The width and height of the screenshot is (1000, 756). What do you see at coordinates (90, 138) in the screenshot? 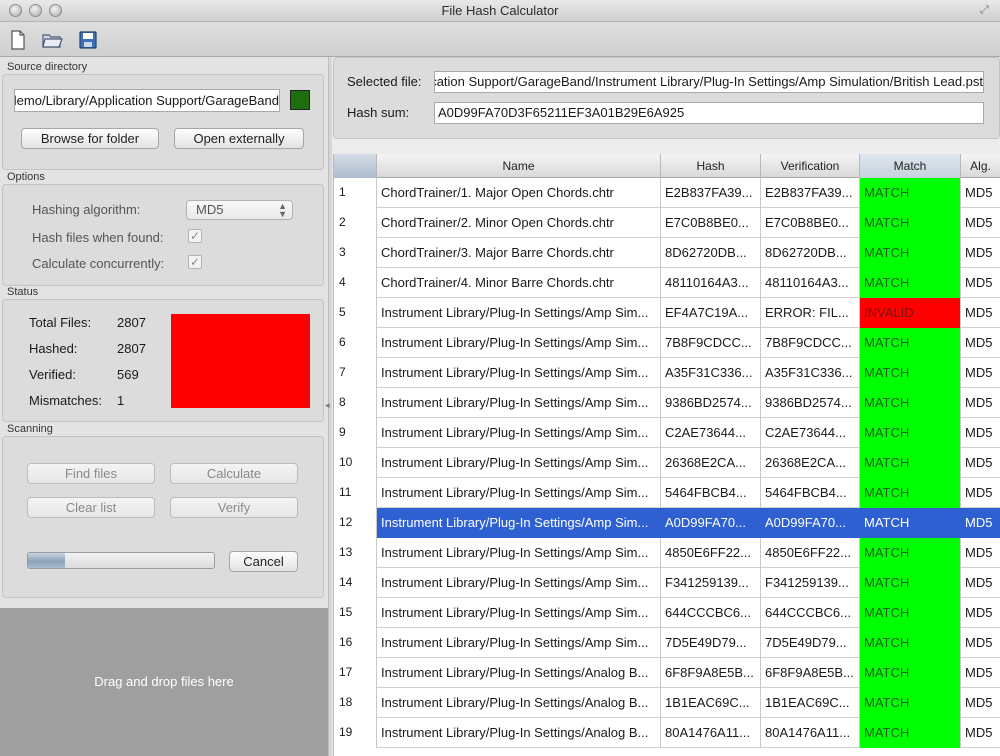
I see `browse-folder-button: Browse for folder` at bounding box center [90, 138].